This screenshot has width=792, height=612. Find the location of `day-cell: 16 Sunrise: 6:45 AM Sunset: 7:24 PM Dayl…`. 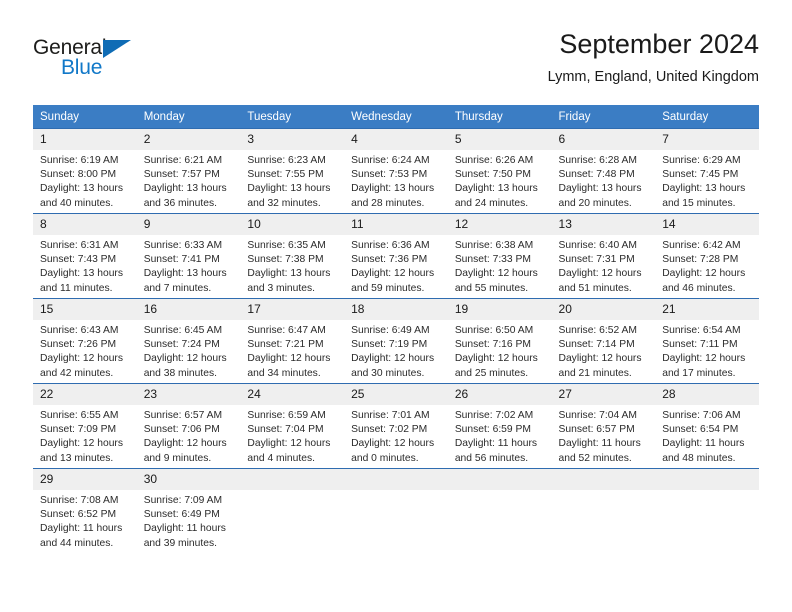

day-cell: 16 Sunrise: 6:45 AM Sunset: 7:24 PM Dayl… is located at coordinates (188, 341).